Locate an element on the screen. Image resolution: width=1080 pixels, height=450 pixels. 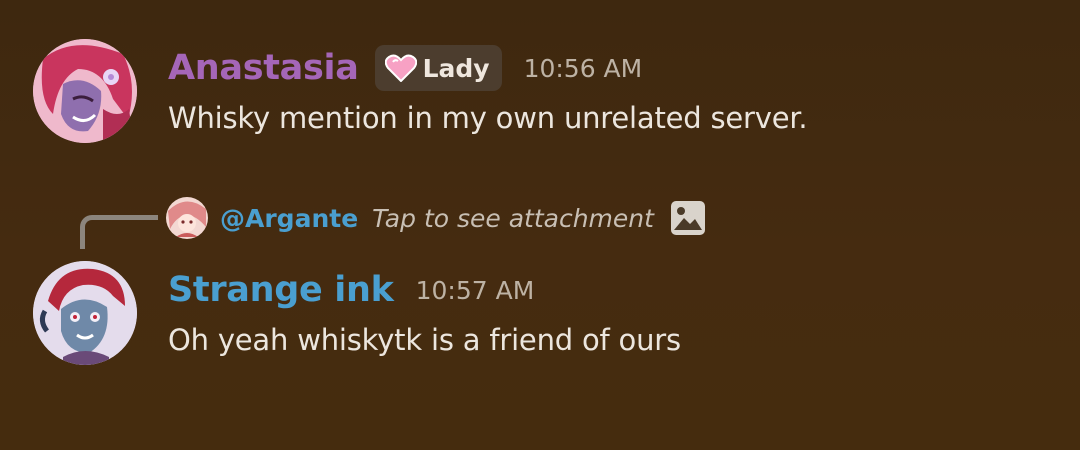
timestamp: 10:57 AM is located at coordinates (475, 290).